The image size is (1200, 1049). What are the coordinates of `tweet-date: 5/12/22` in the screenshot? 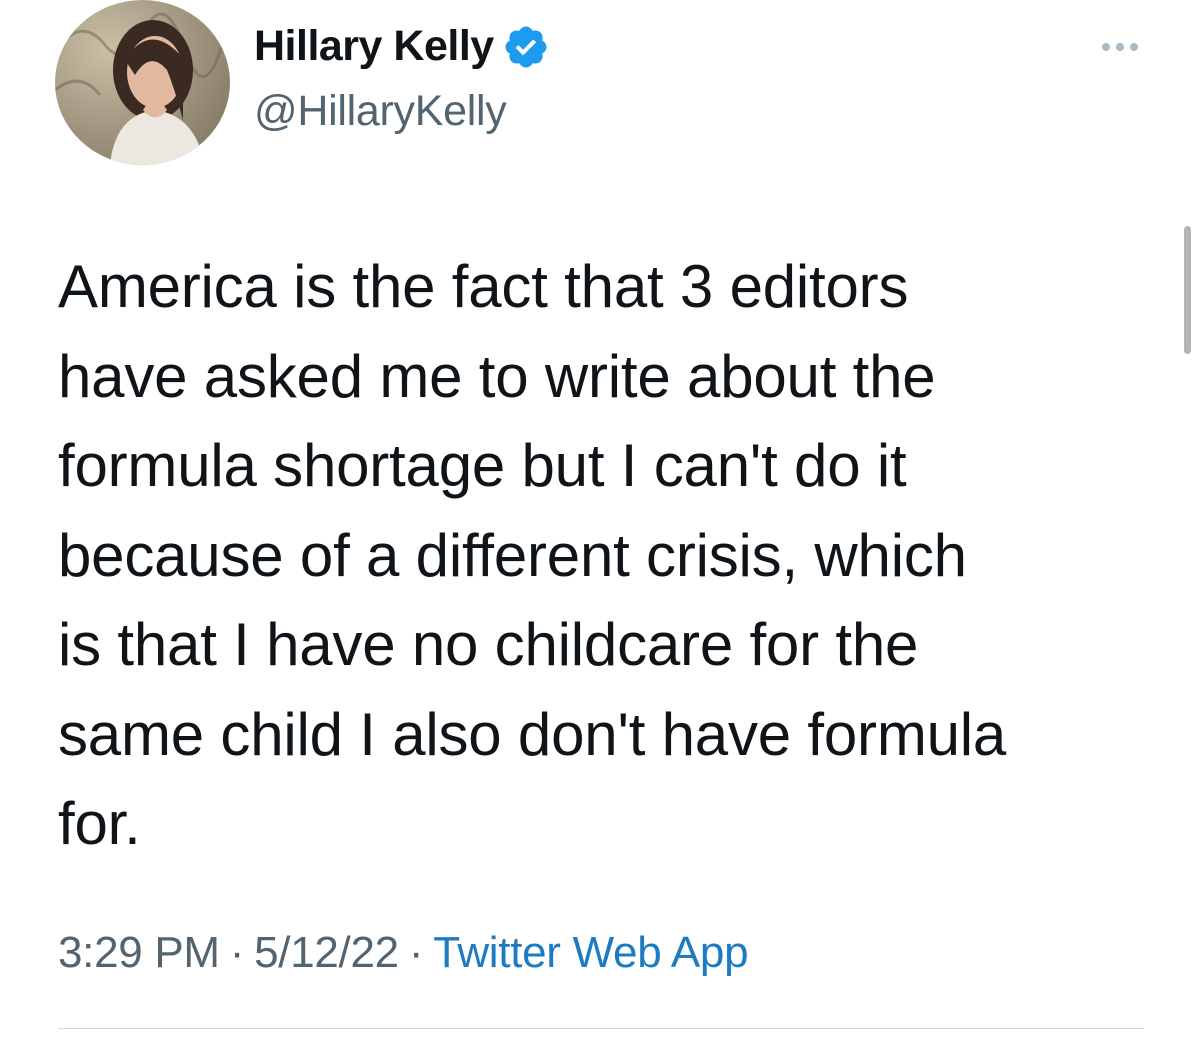 It's located at (326, 952).